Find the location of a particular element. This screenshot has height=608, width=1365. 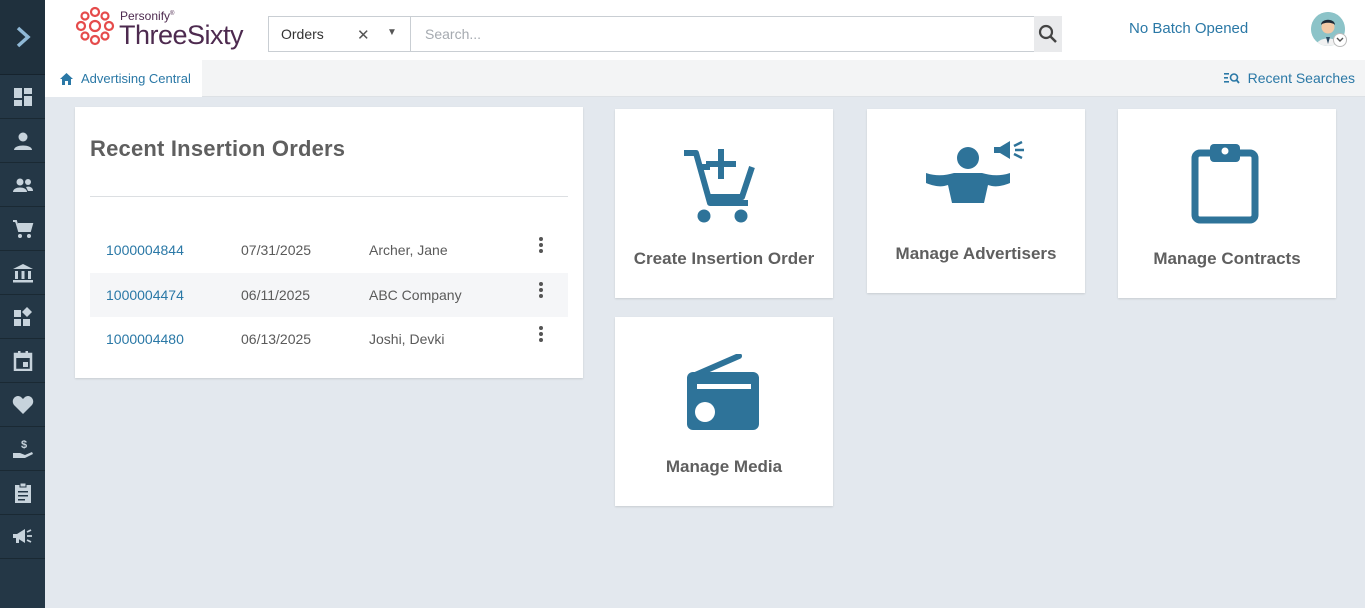

sidebar-expand-button is located at coordinates (22, 37).